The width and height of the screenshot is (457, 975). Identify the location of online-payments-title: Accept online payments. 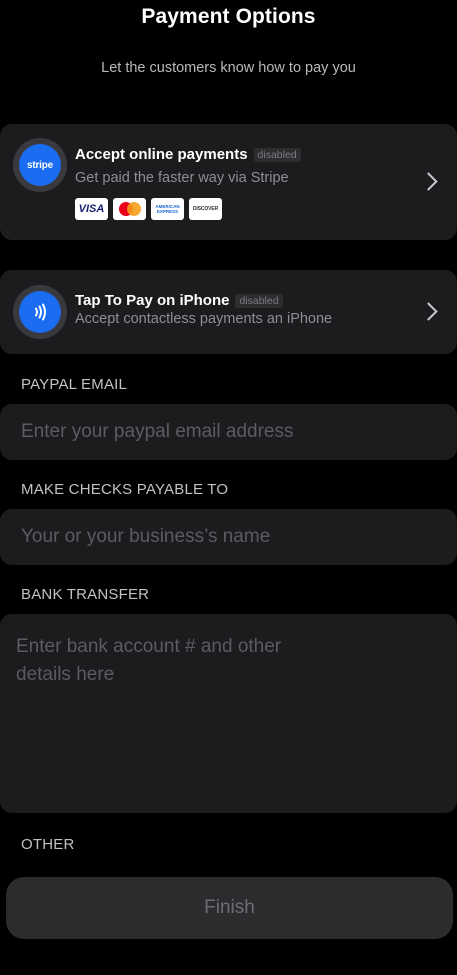
(161, 154).